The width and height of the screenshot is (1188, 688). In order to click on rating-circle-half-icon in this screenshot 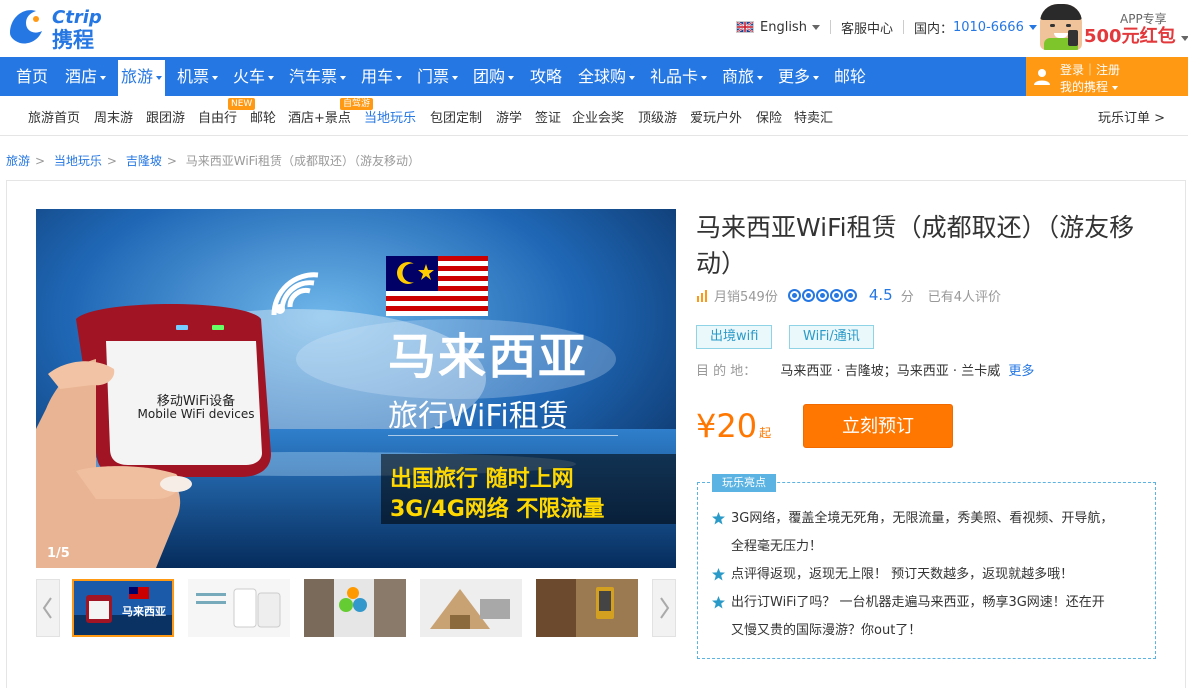, I will do `click(850, 295)`.